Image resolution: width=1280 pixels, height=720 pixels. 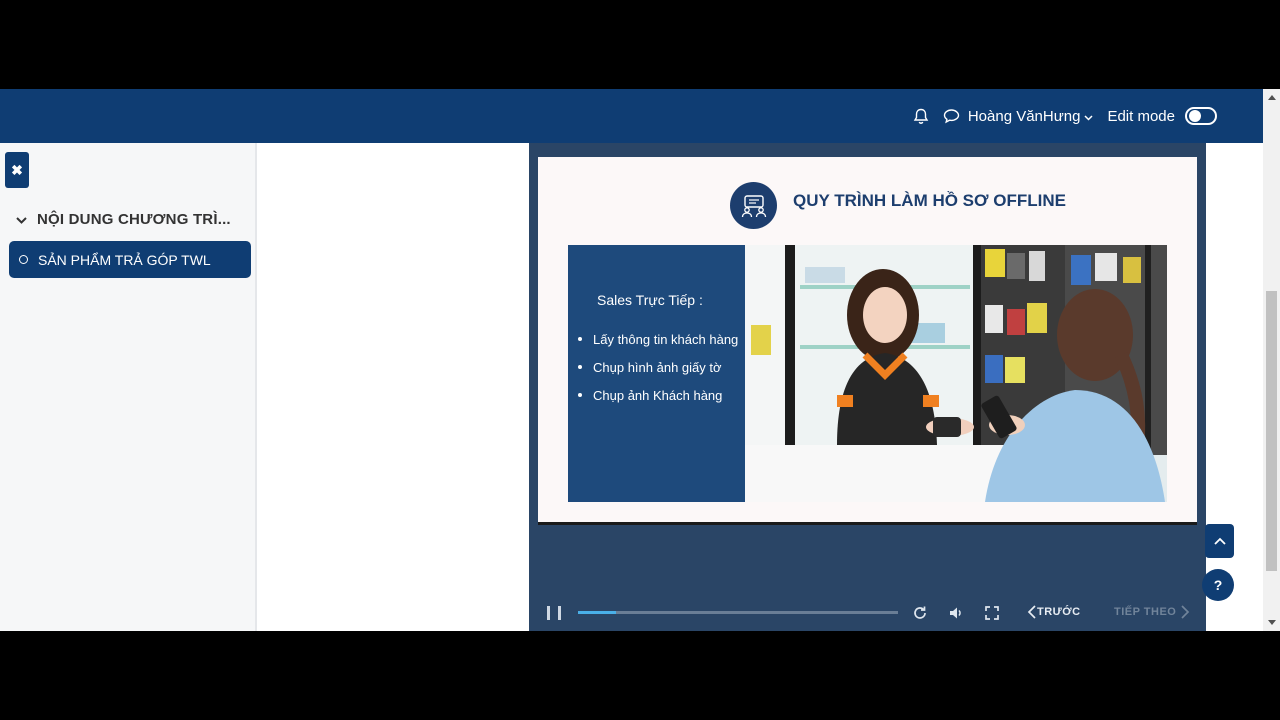 I want to click on previous-slide-button: TRƯỚC, so click(x=1054, y=612).